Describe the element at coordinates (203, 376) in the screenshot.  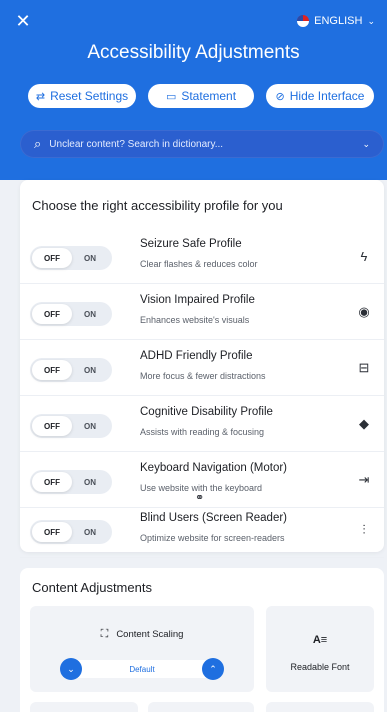
I see `profile-description: More focus & fewer distractions` at that location.